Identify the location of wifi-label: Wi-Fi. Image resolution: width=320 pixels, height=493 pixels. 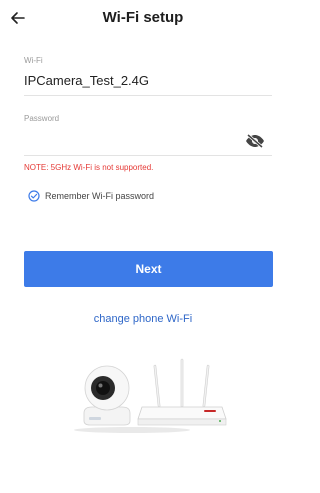
(33, 60).